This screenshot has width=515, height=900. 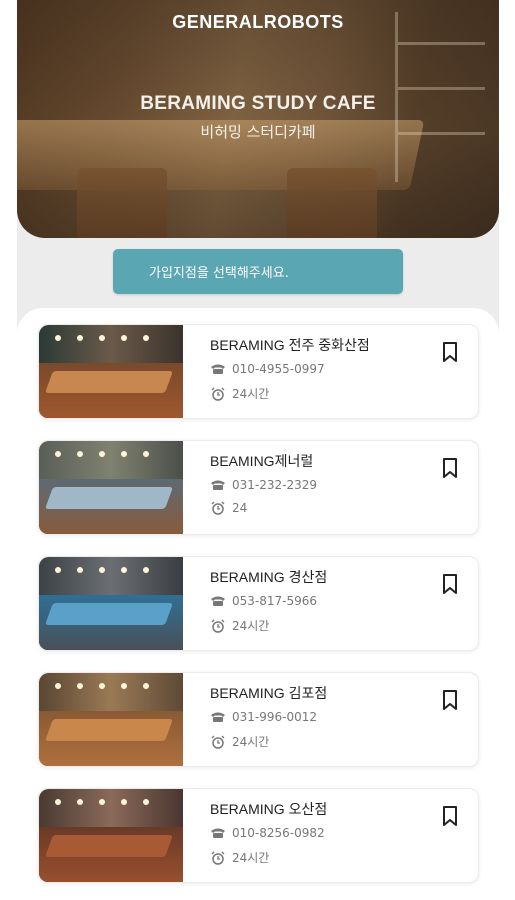 I want to click on select-branch-button: 가입지점을 선택해주세요., so click(x=258, y=271).